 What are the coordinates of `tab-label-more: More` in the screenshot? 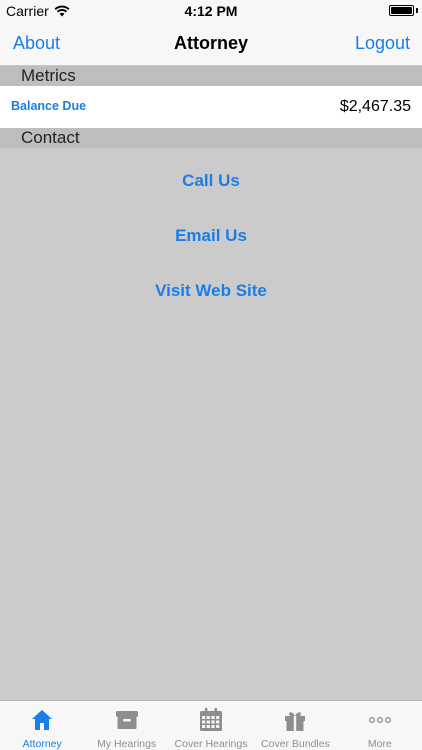 It's located at (379, 744).